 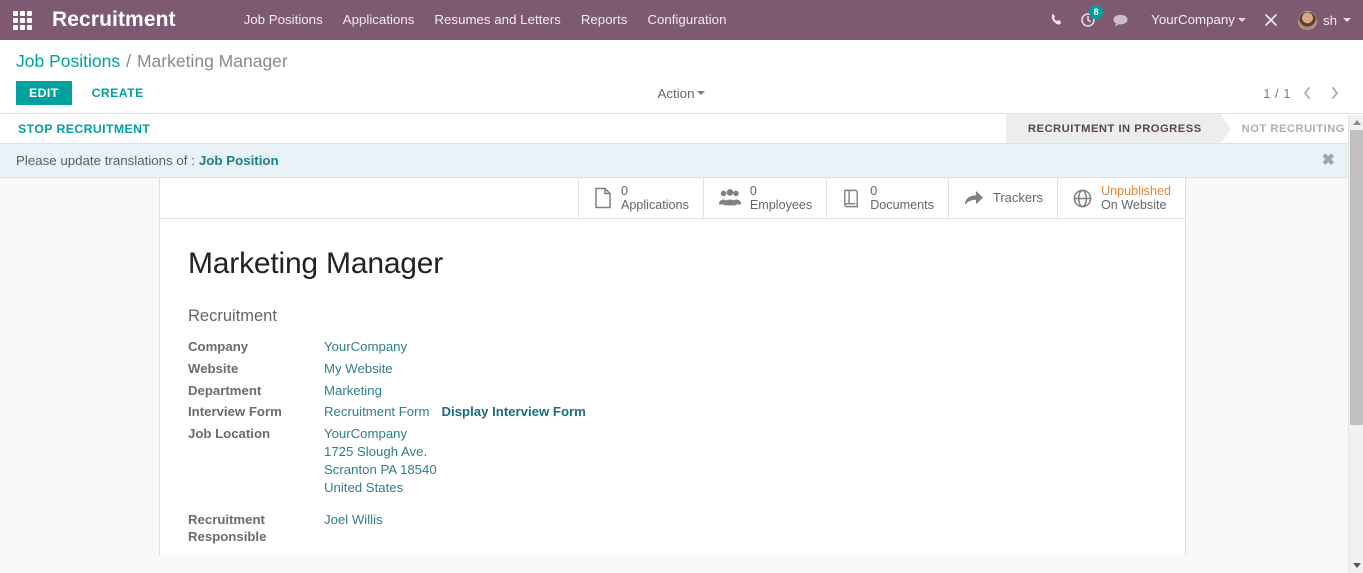 I want to click on stat-value: Unpublished, so click(x=1135, y=190).